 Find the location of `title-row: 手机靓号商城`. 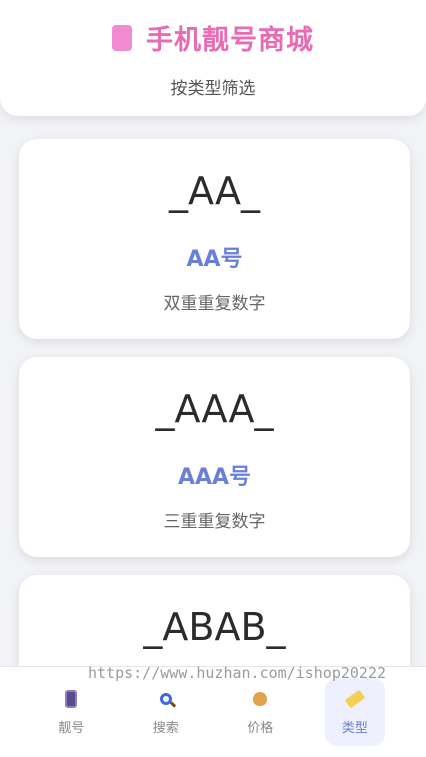

title-row: 手机靓号商城 is located at coordinates (213, 37).